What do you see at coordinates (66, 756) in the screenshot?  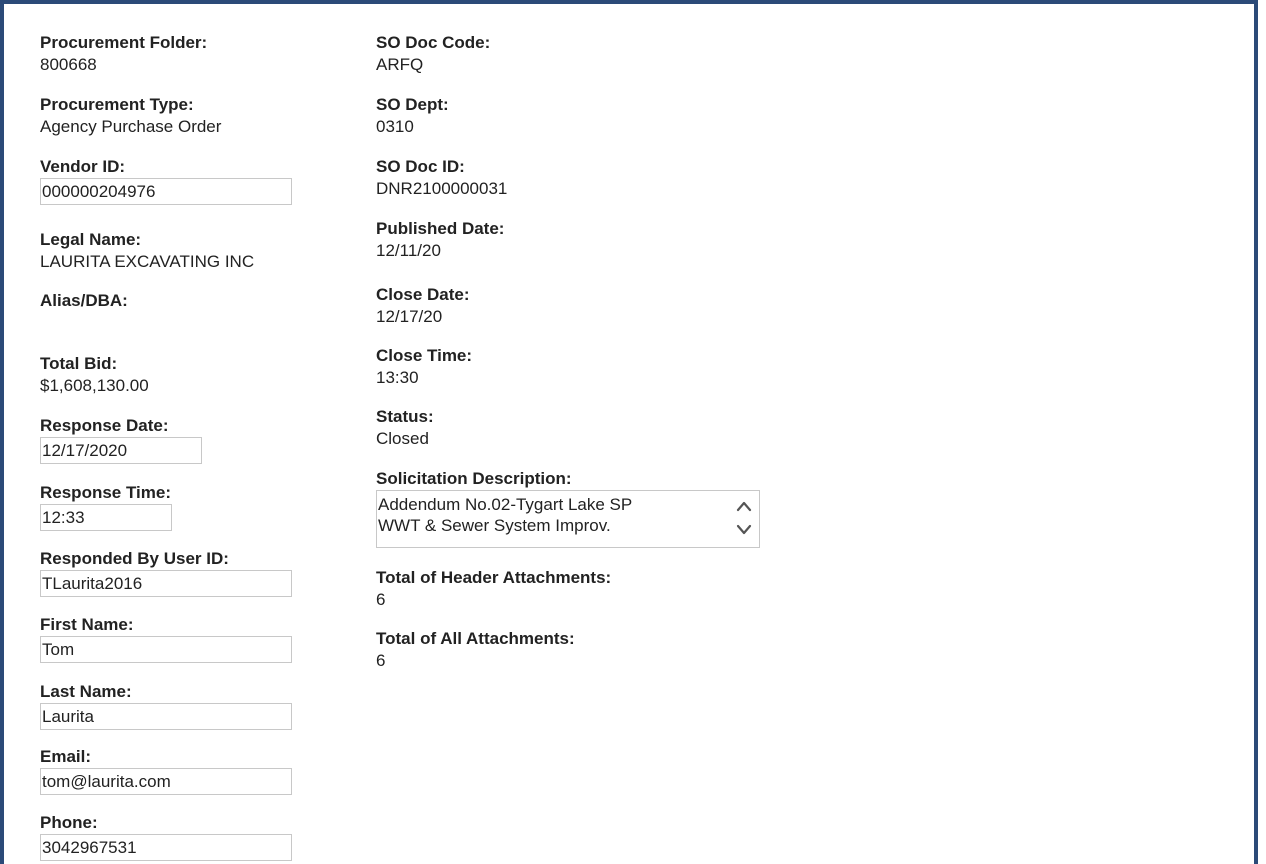 I see `email-label: Email:` at bounding box center [66, 756].